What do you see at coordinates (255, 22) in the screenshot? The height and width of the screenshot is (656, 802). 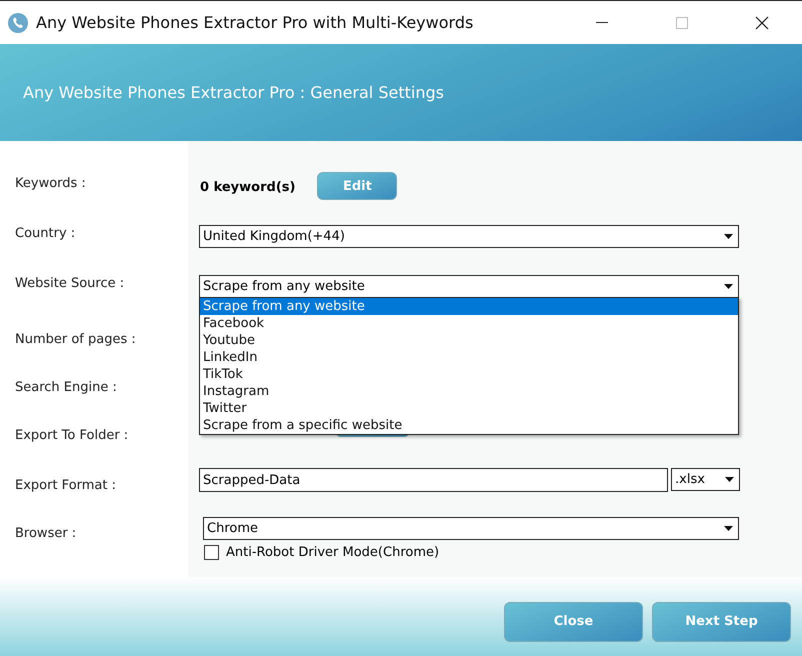 I see `window-title: Any Website Phones Extractor Pro with Multi-Keywords` at bounding box center [255, 22].